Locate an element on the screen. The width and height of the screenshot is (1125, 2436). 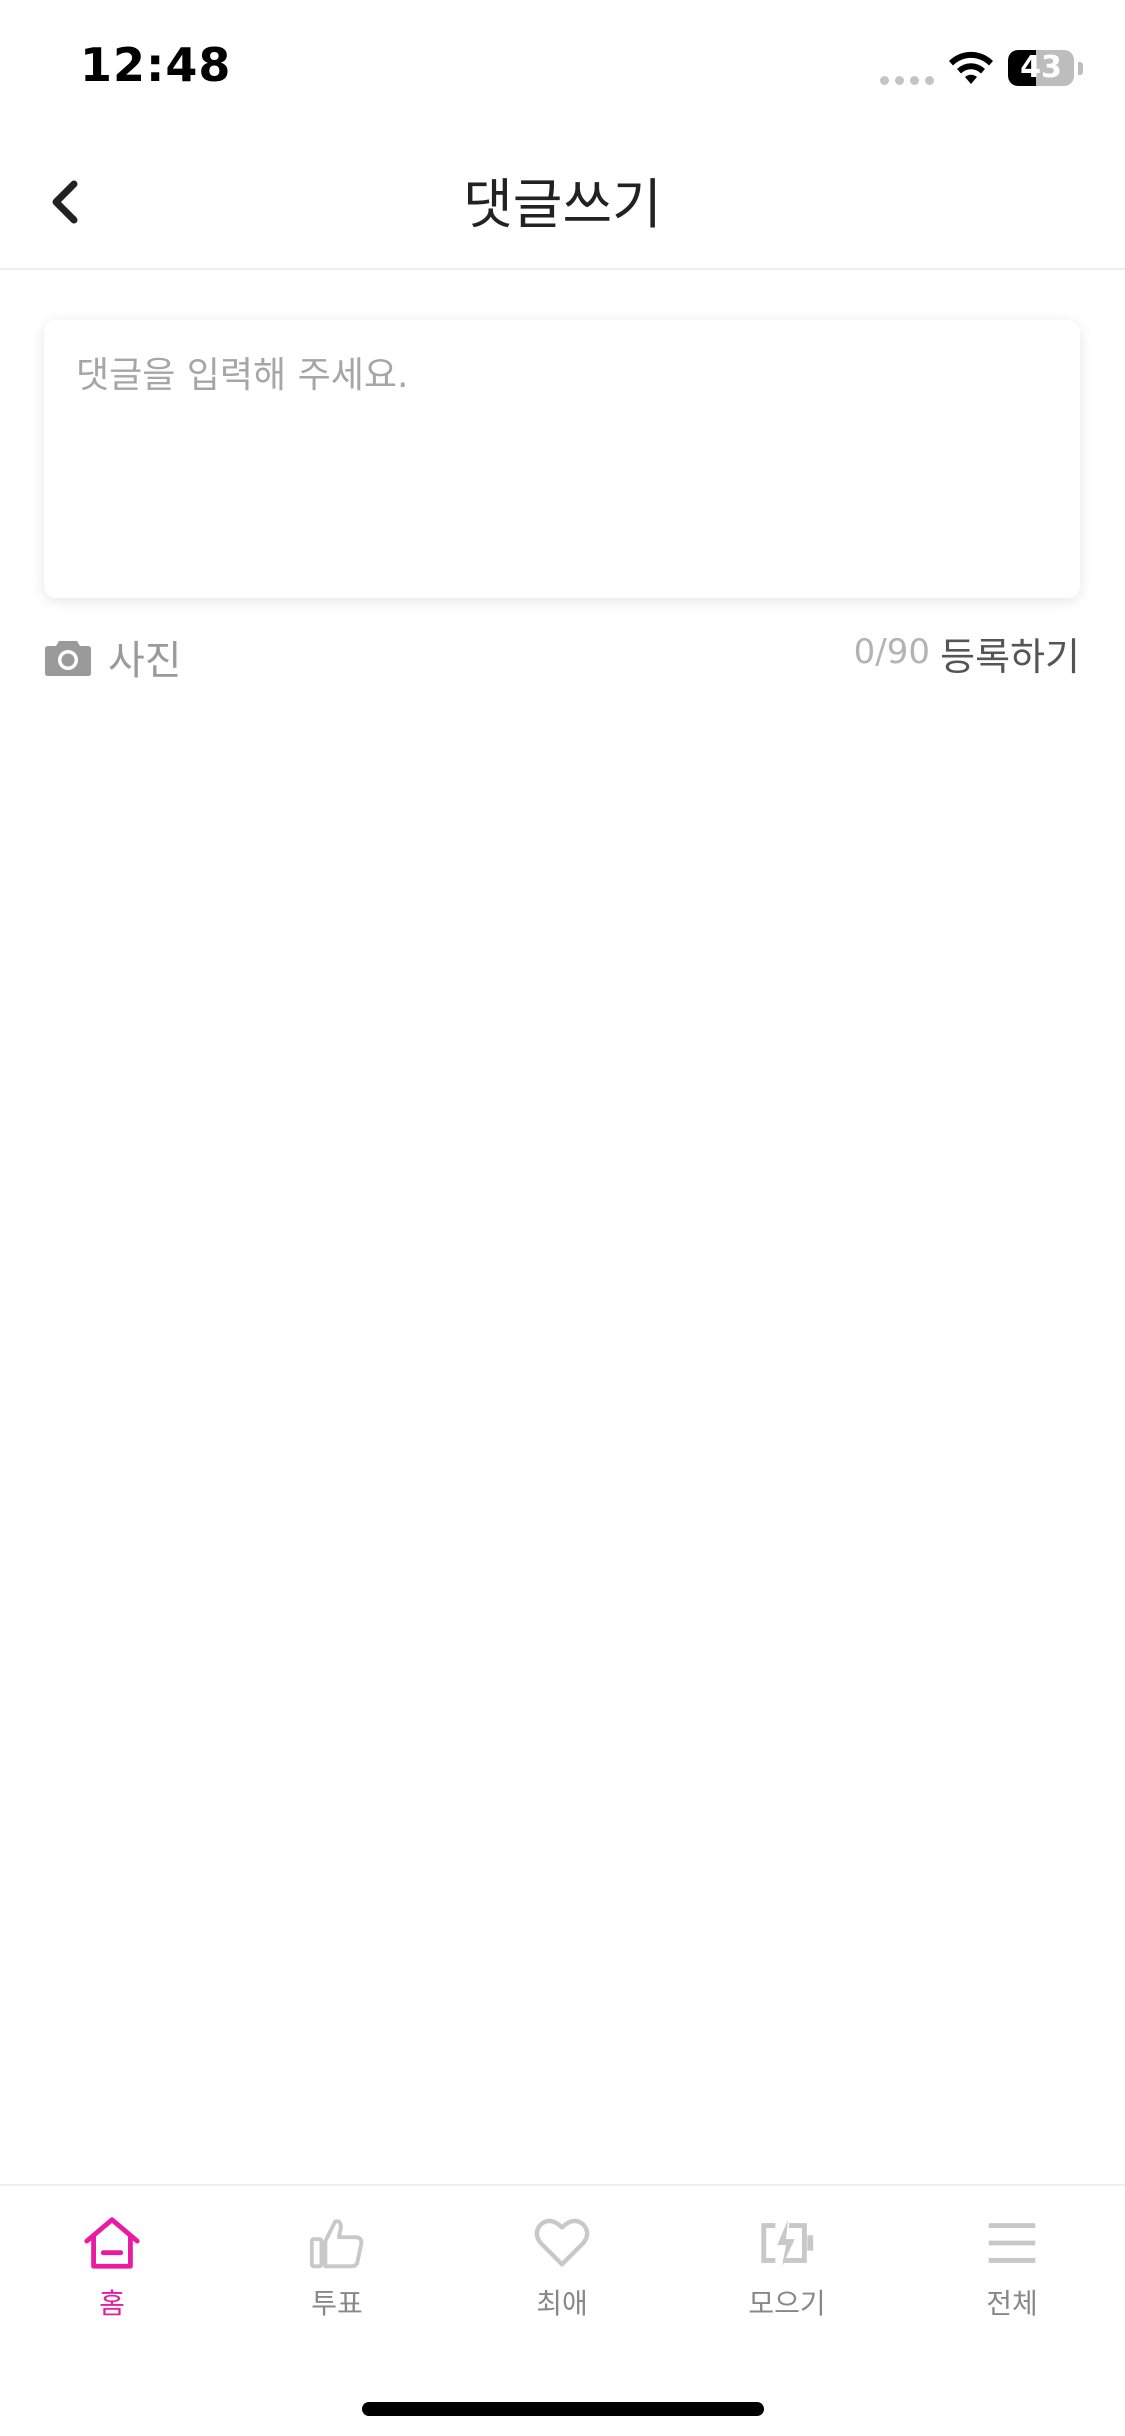
photo-label: 사진 is located at coordinates (145, 661).